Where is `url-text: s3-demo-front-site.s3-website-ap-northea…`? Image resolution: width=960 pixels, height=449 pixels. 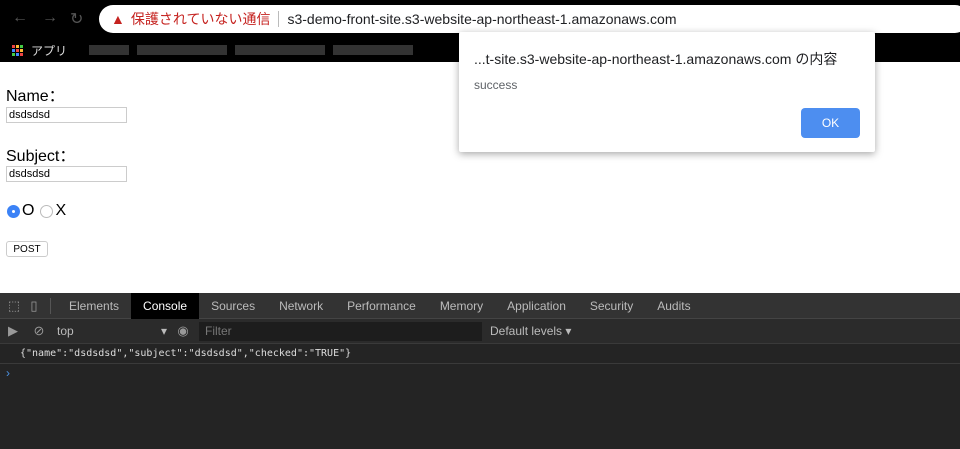
url-text: s3-demo-front-site.s3-website-ap-northea… is located at coordinates (482, 19).